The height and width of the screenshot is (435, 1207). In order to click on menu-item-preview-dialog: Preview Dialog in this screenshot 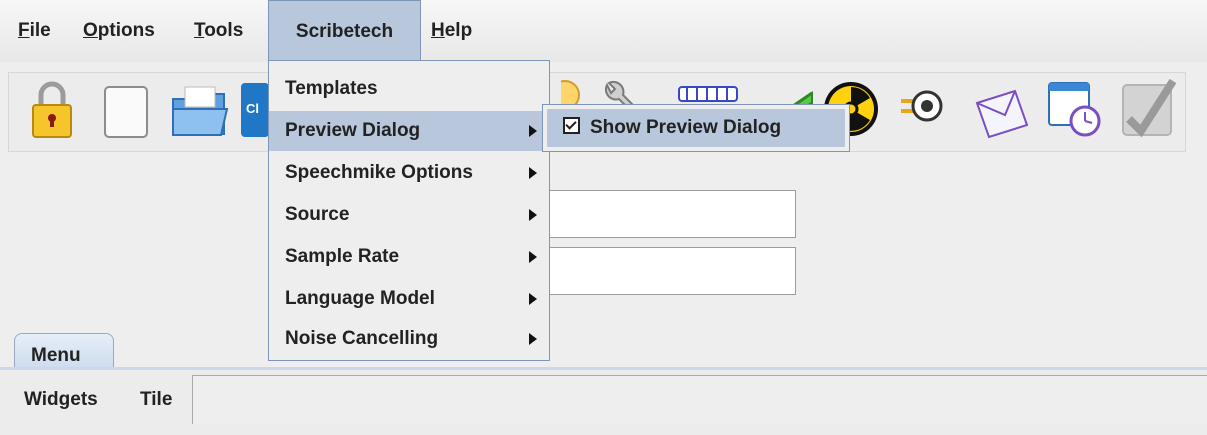, I will do `click(409, 131)`.